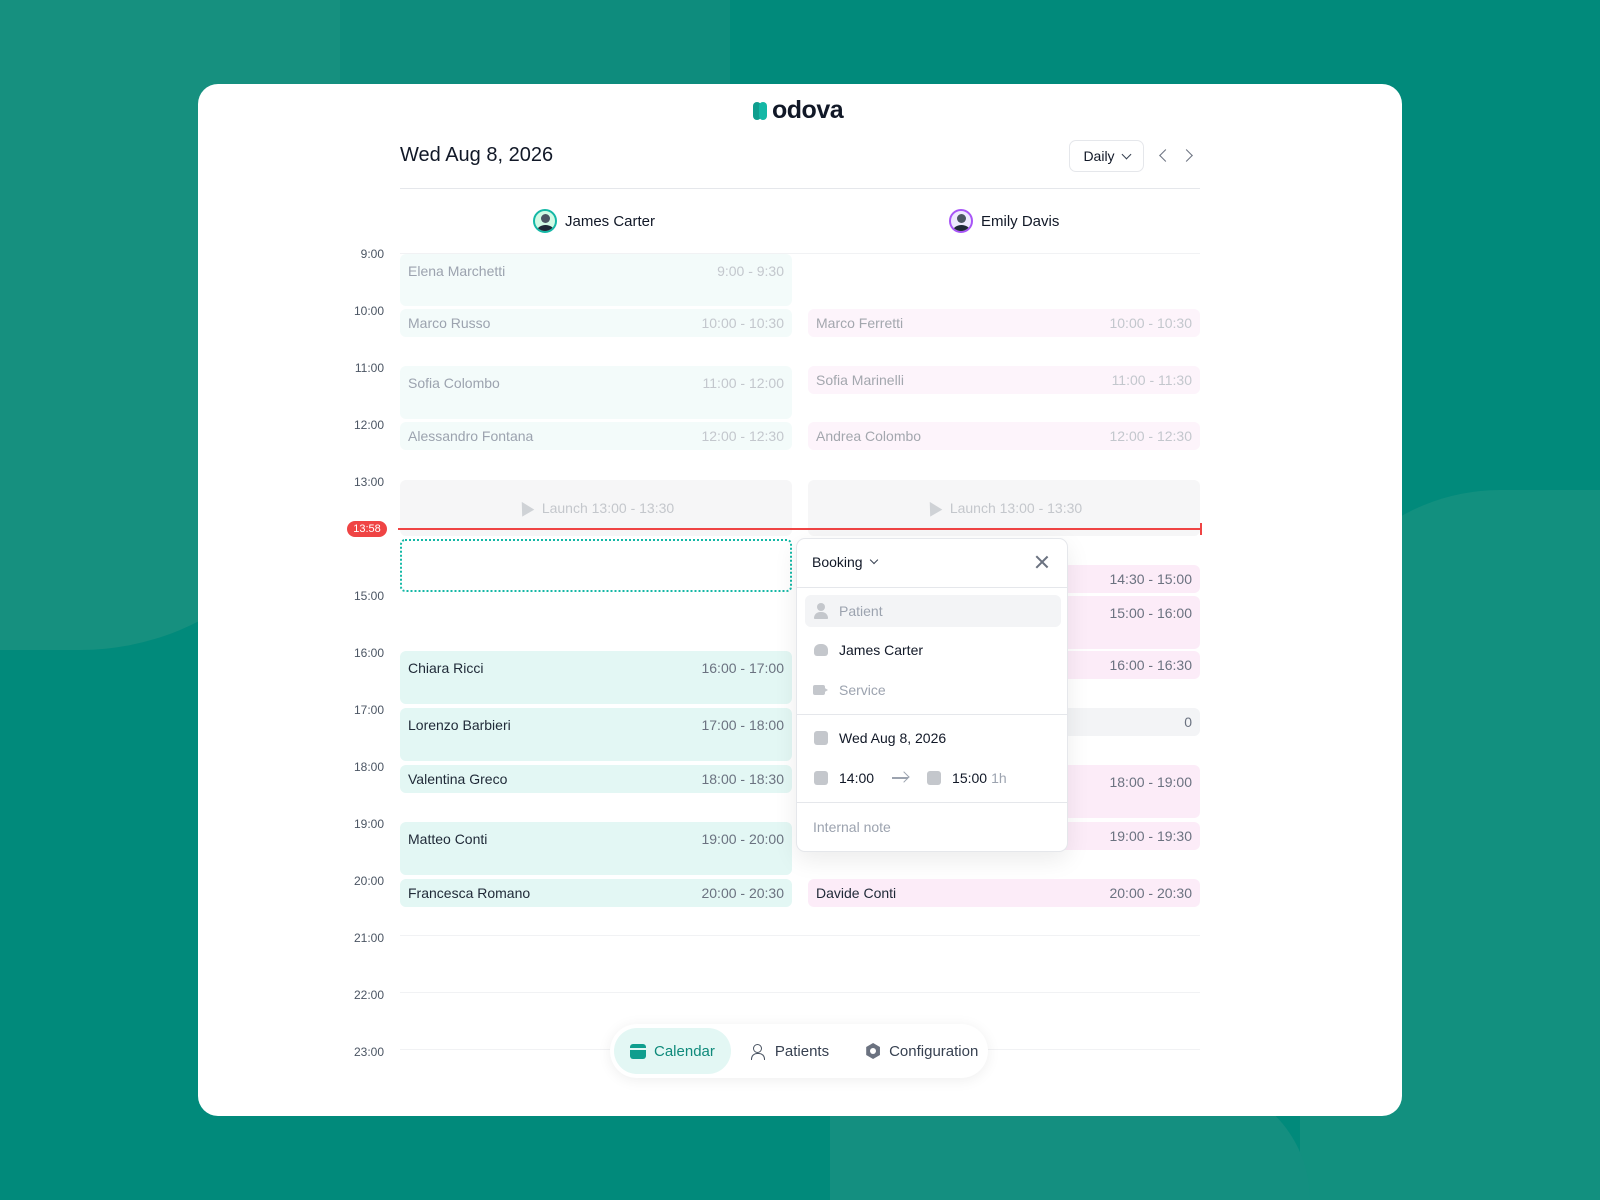 This screenshot has width=1600, height=1200. I want to click on note-placeholder: Internal note, so click(852, 827).